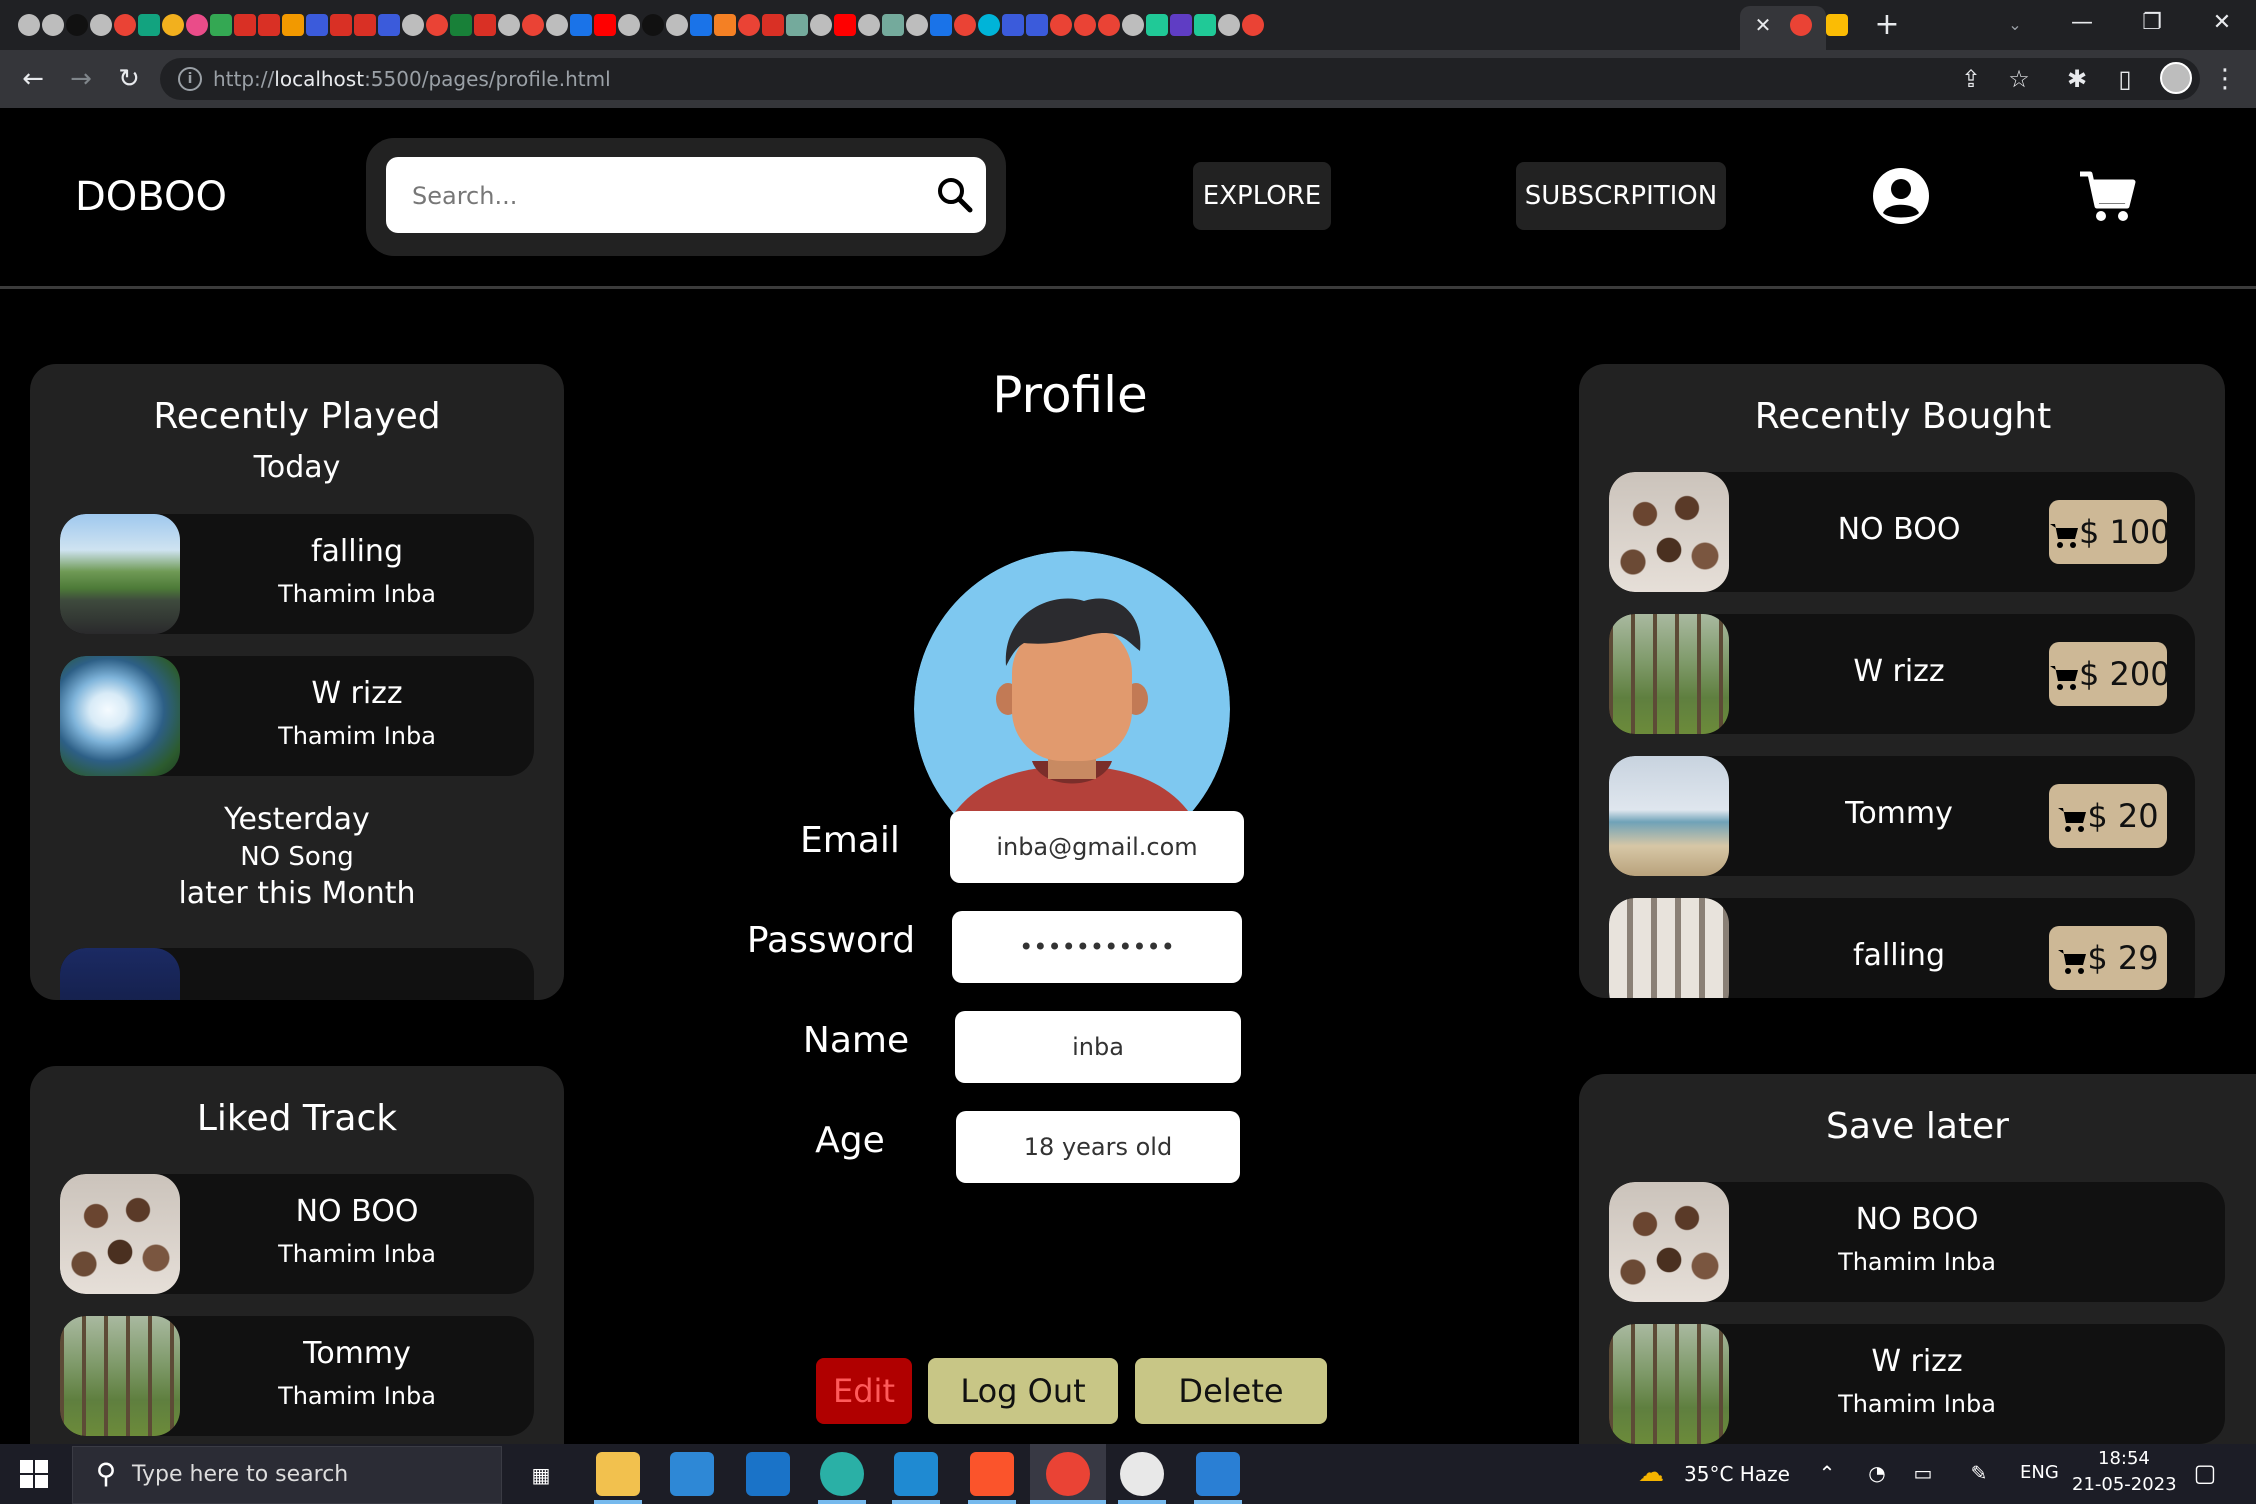  What do you see at coordinates (955, 195) in the screenshot?
I see `search-icon` at bounding box center [955, 195].